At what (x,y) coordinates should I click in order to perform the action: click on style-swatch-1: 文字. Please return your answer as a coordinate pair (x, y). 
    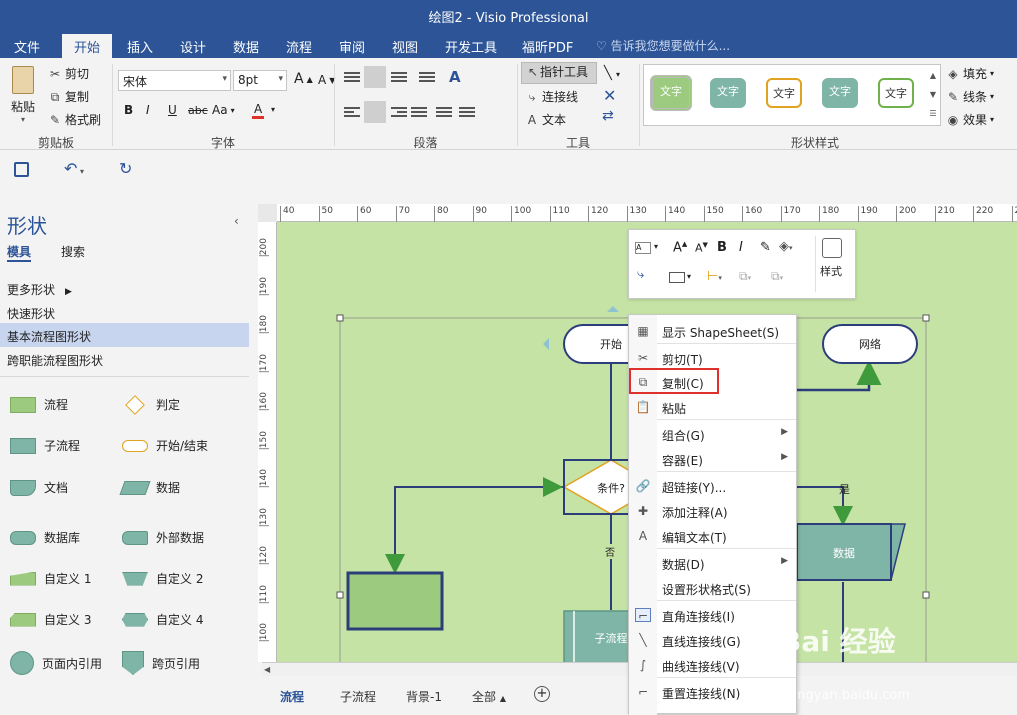
    Looking at the image, I should click on (671, 93).